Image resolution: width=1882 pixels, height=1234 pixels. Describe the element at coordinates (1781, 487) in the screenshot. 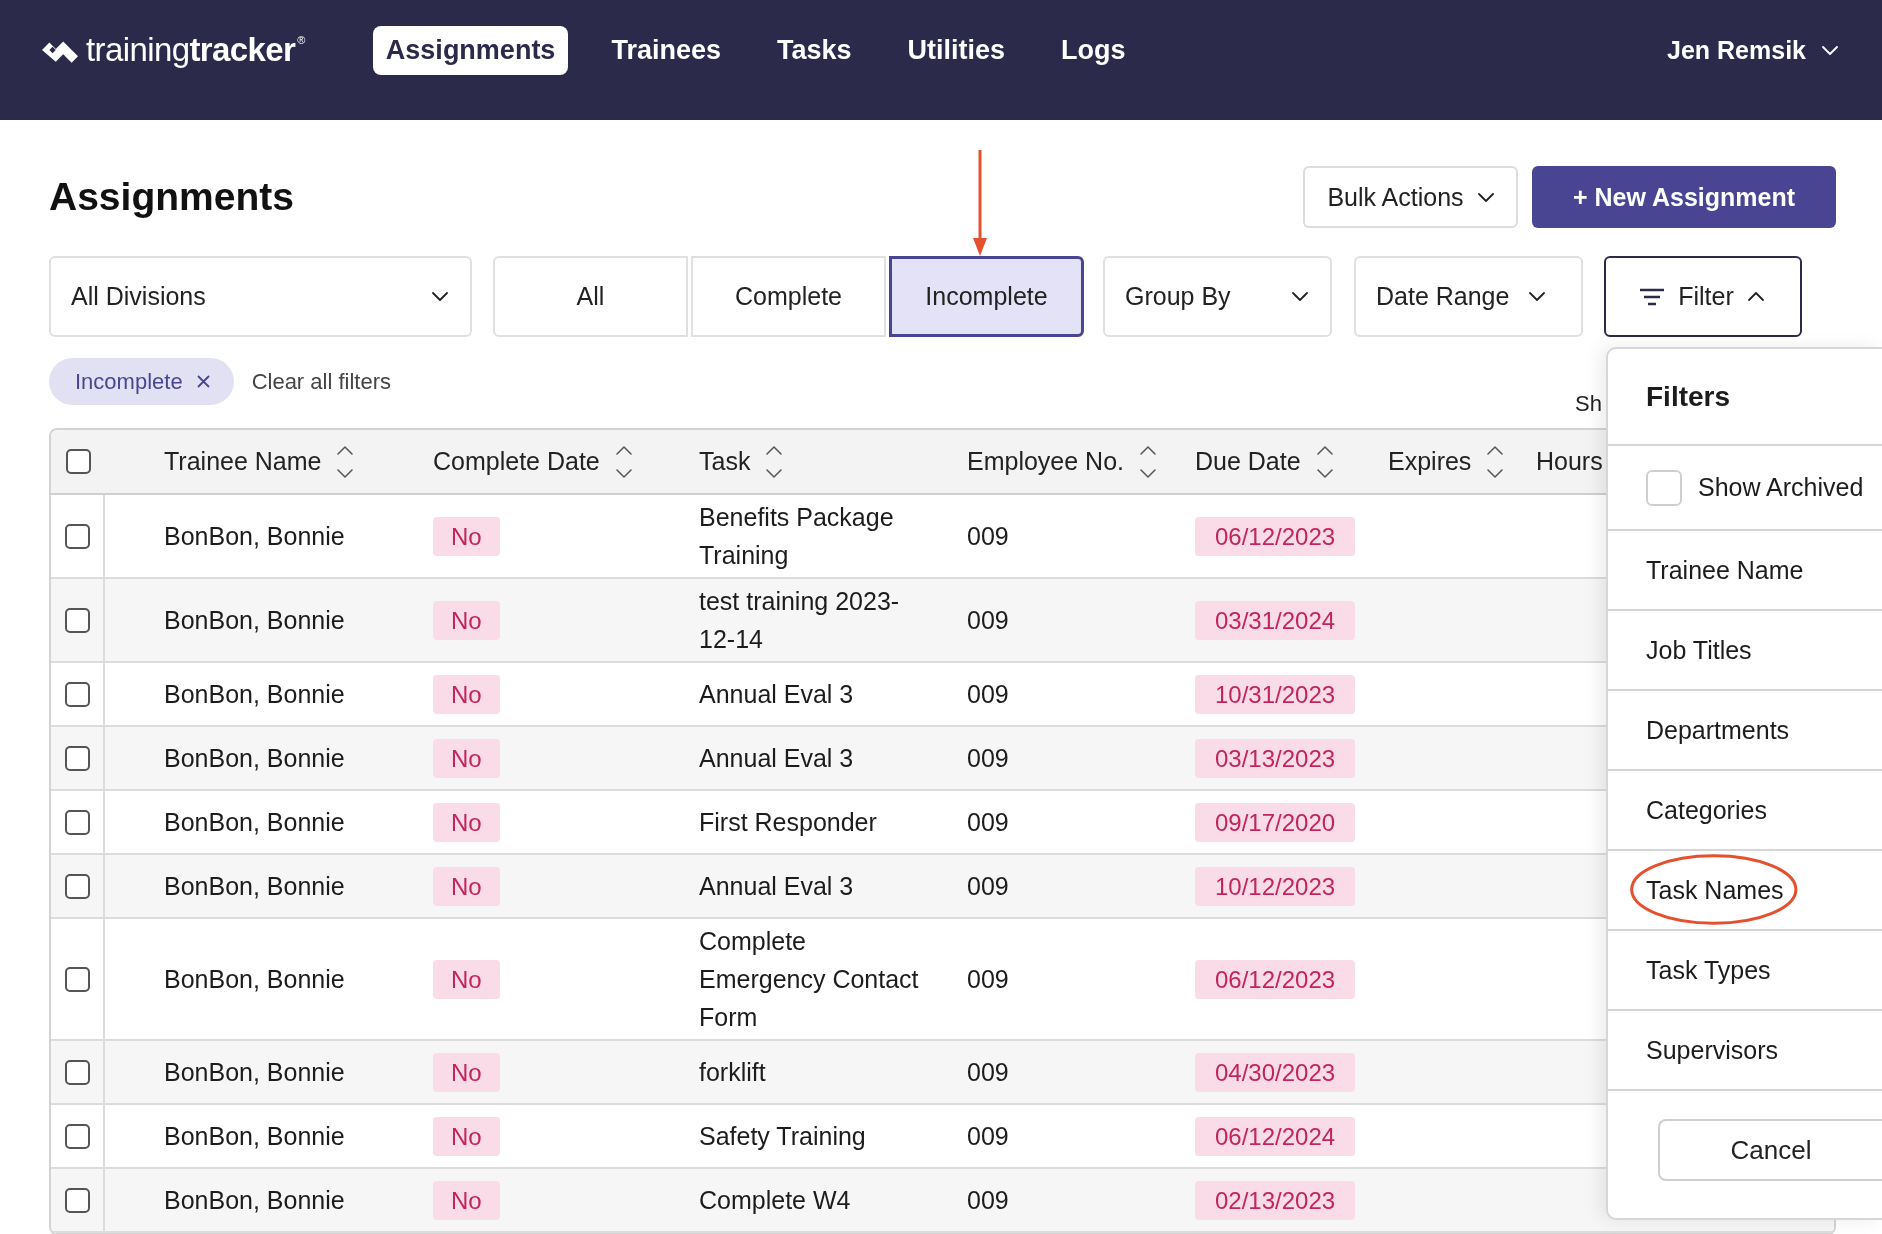

I see `show-archived-label: Show Archived` at that location.